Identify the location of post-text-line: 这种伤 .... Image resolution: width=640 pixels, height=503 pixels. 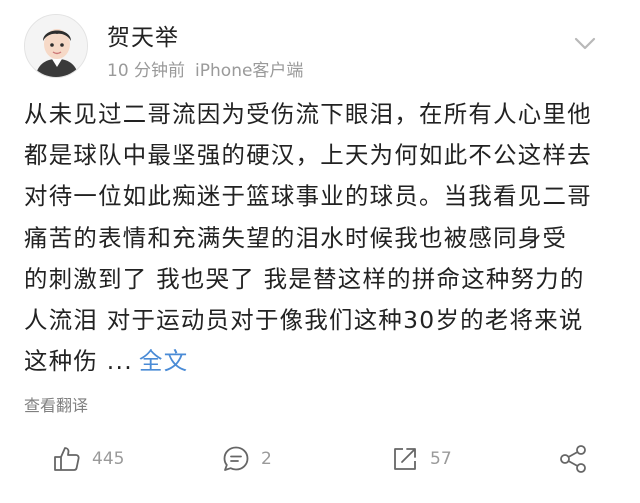
(79, 361).